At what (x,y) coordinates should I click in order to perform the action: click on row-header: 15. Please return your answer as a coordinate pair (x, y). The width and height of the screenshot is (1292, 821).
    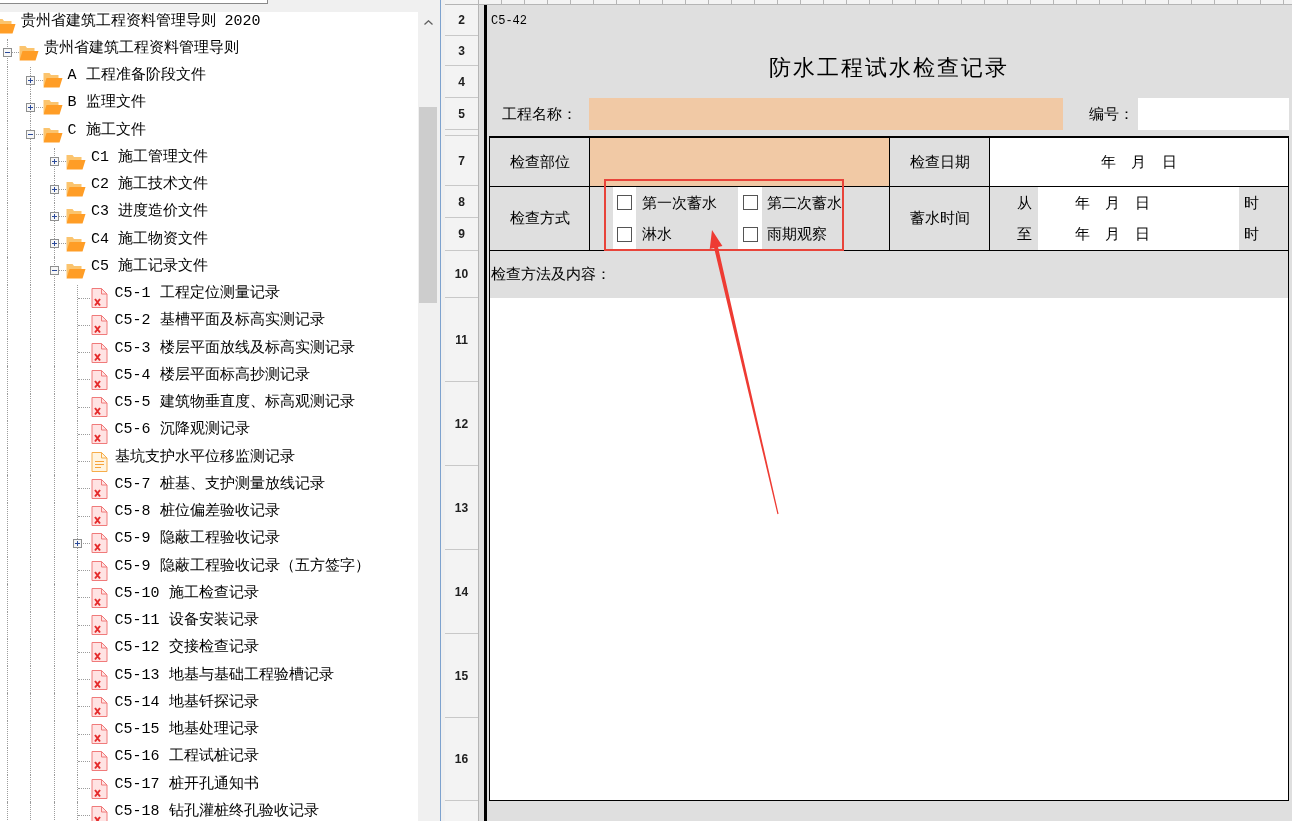
    Looking at the image, I should click on (461, 676).